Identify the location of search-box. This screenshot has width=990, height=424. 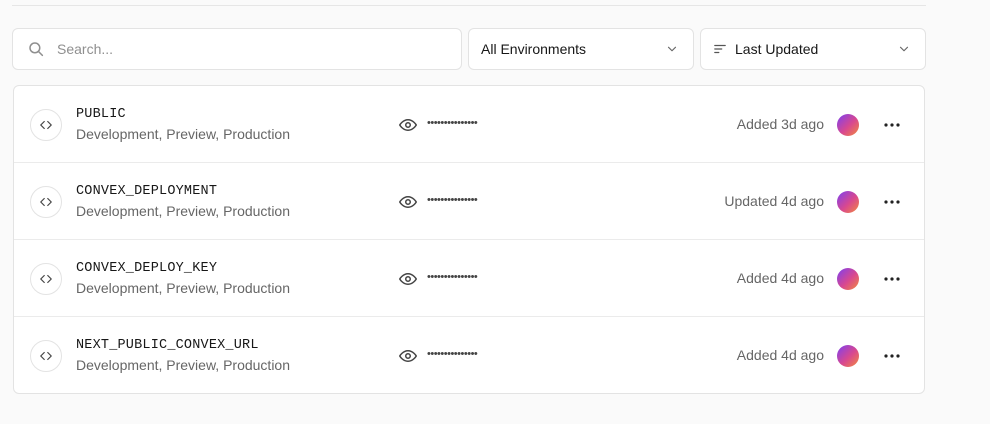
(237, 49).